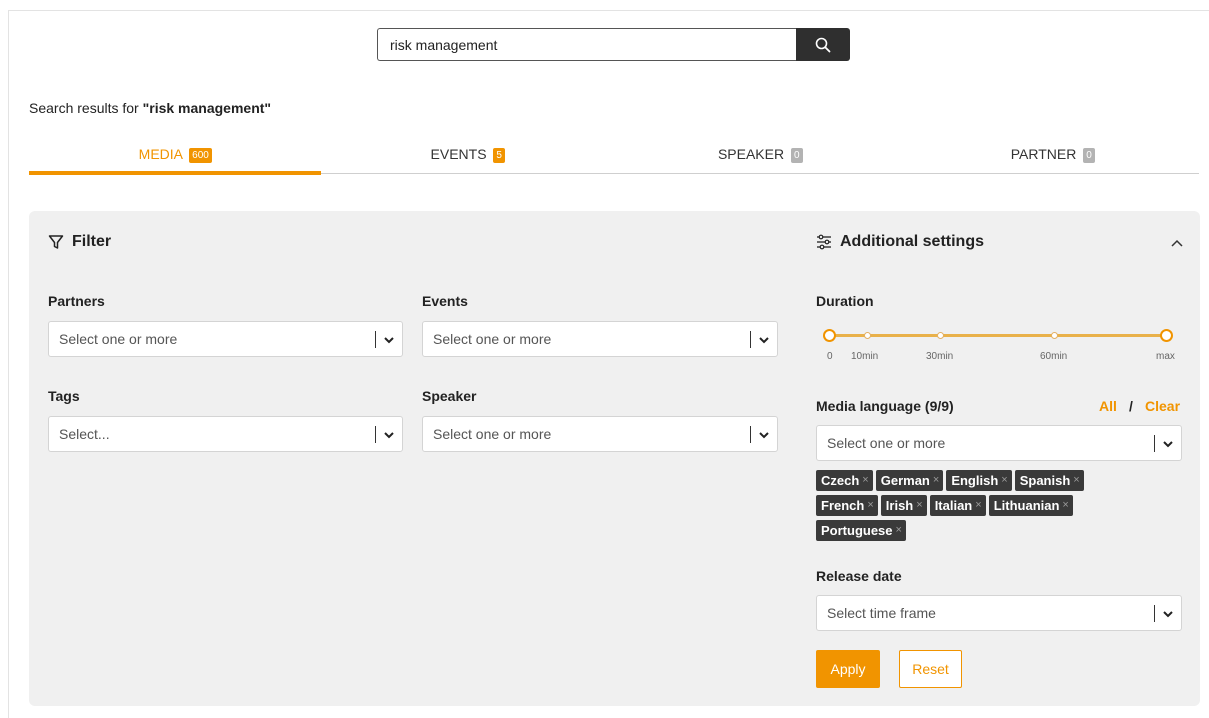 The image size is (1209, 718). I want to click on tab-events-count: 5, so click(499, 155).